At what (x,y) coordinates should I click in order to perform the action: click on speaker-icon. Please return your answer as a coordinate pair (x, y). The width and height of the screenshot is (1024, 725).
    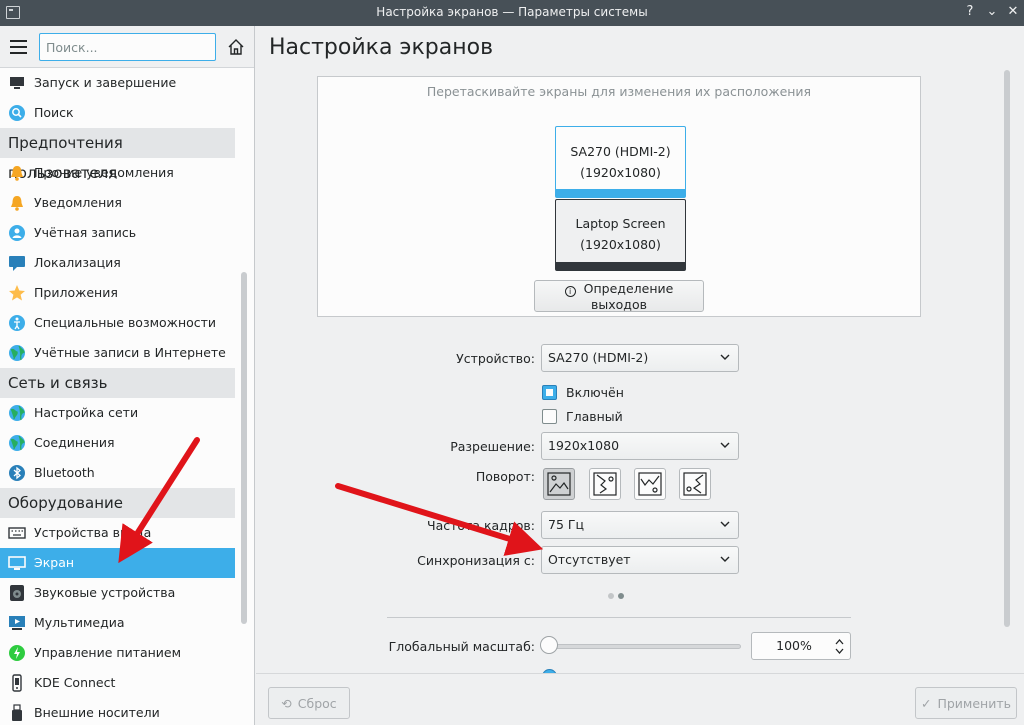
    Looking at the image, I should click on (17, 593).